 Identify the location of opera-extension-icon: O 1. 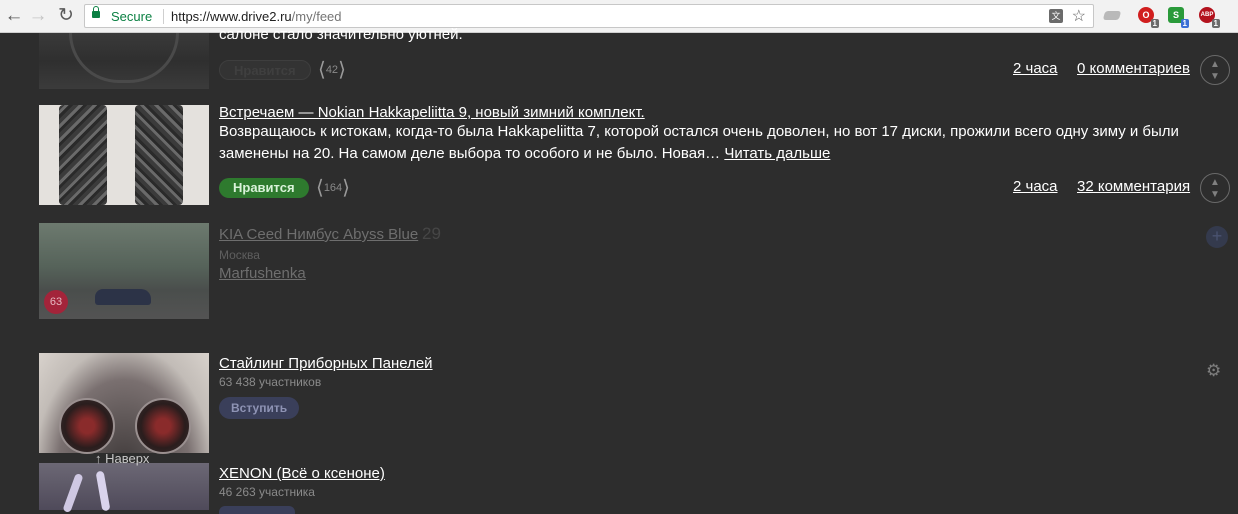
(1148, 17).